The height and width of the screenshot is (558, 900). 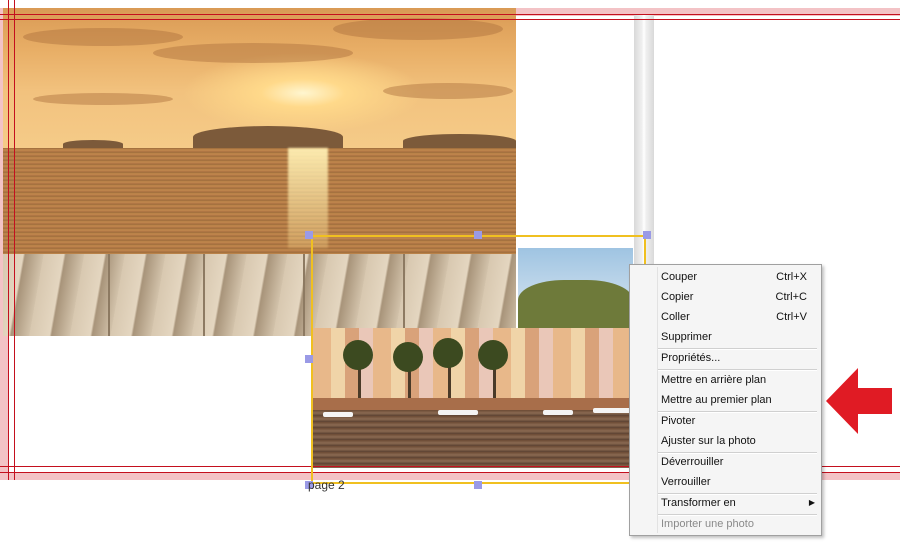 What do you see at coordinates (677, 297) in the screenshot?
I see `menu-item-label: Copier` at bounding box center [677, 297].